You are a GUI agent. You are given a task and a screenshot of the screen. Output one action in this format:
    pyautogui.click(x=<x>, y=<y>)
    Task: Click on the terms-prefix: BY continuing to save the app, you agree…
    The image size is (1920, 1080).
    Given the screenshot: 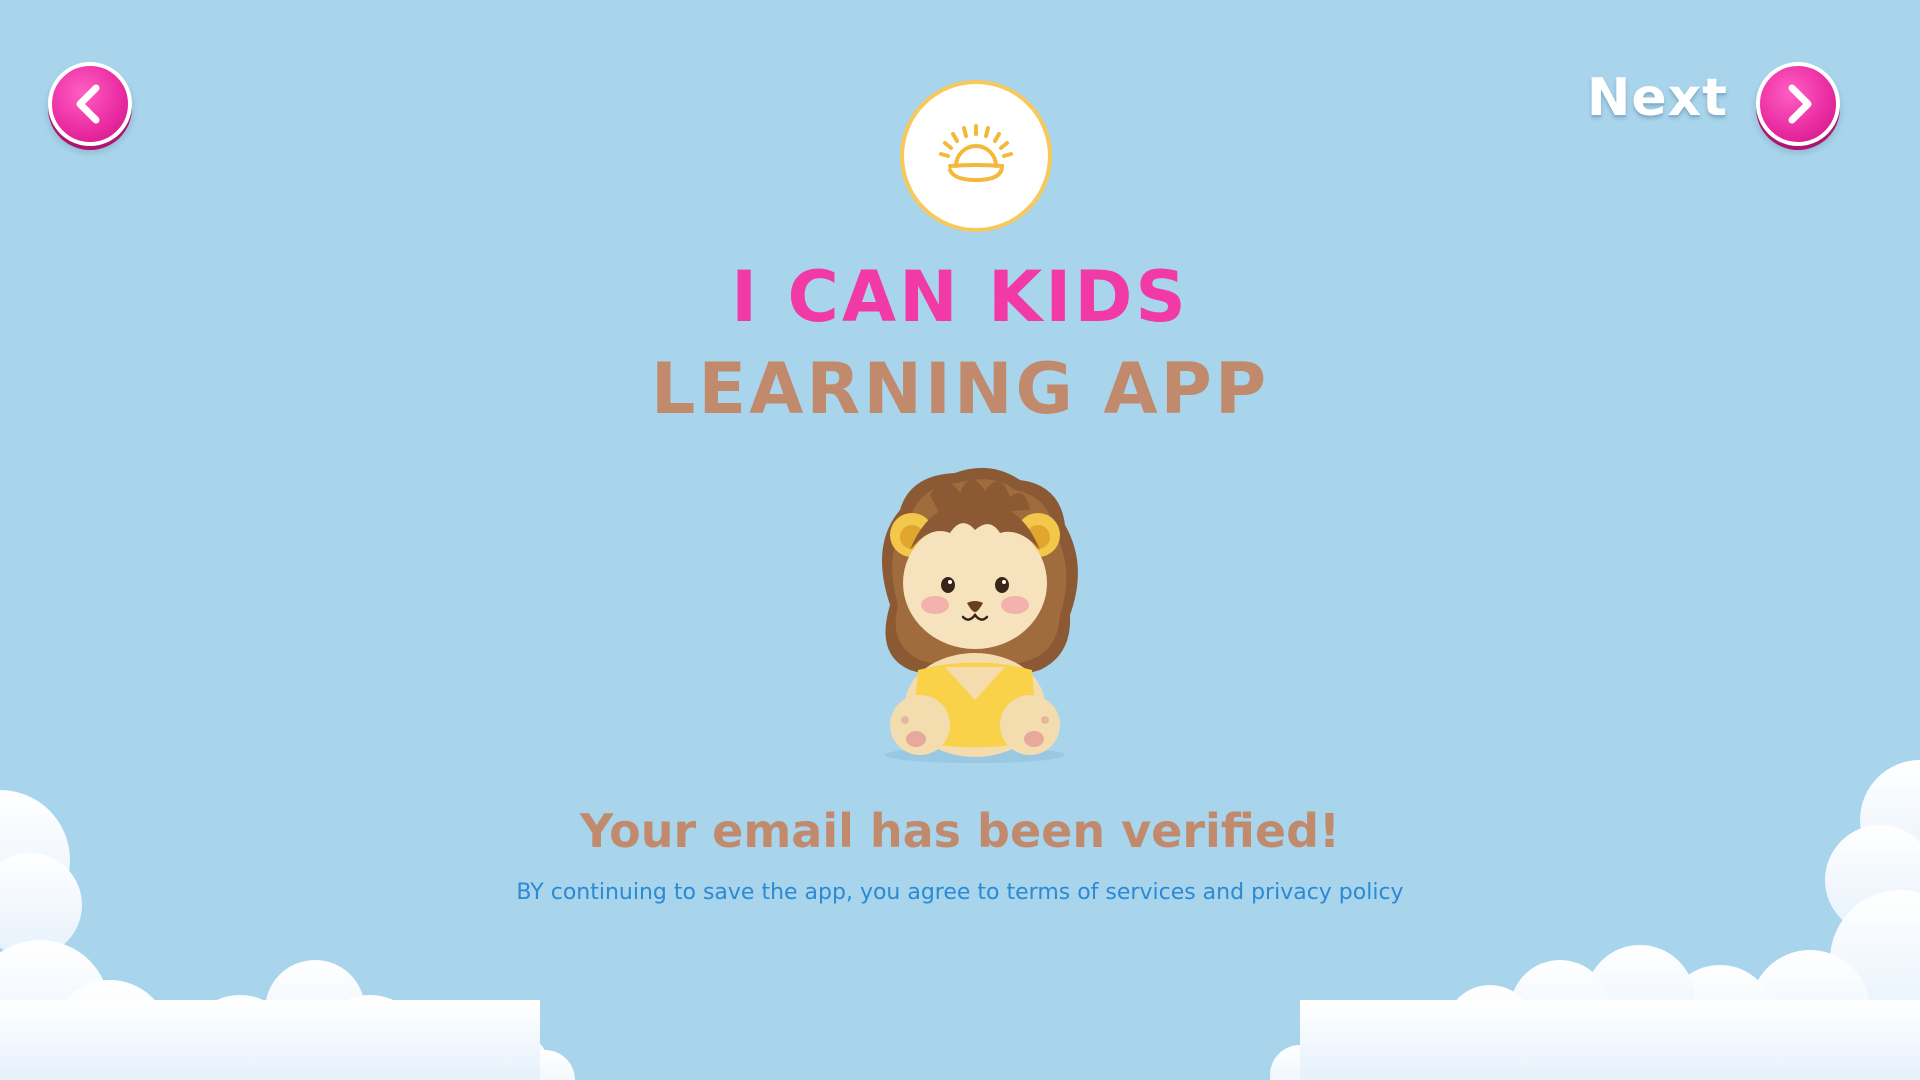 What is the action you would take?
    pyautogui.click(x=761, y=892)
    